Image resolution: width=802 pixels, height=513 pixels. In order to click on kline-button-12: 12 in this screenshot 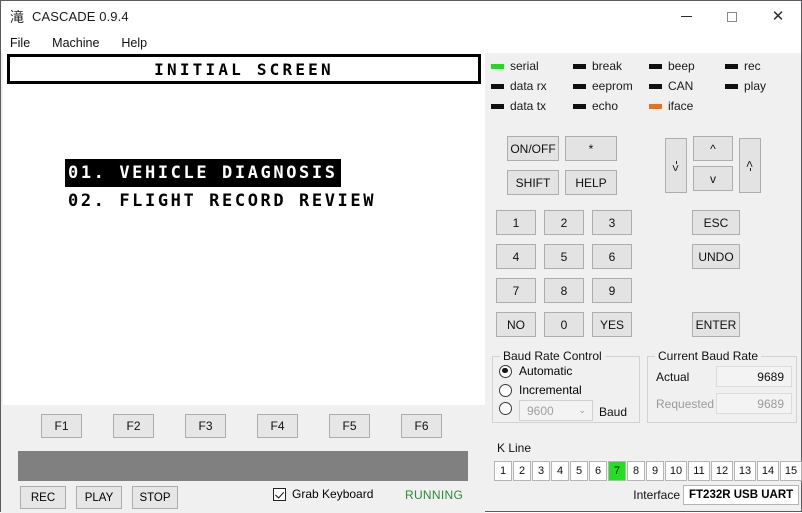, I will do `click(722, 471)`.